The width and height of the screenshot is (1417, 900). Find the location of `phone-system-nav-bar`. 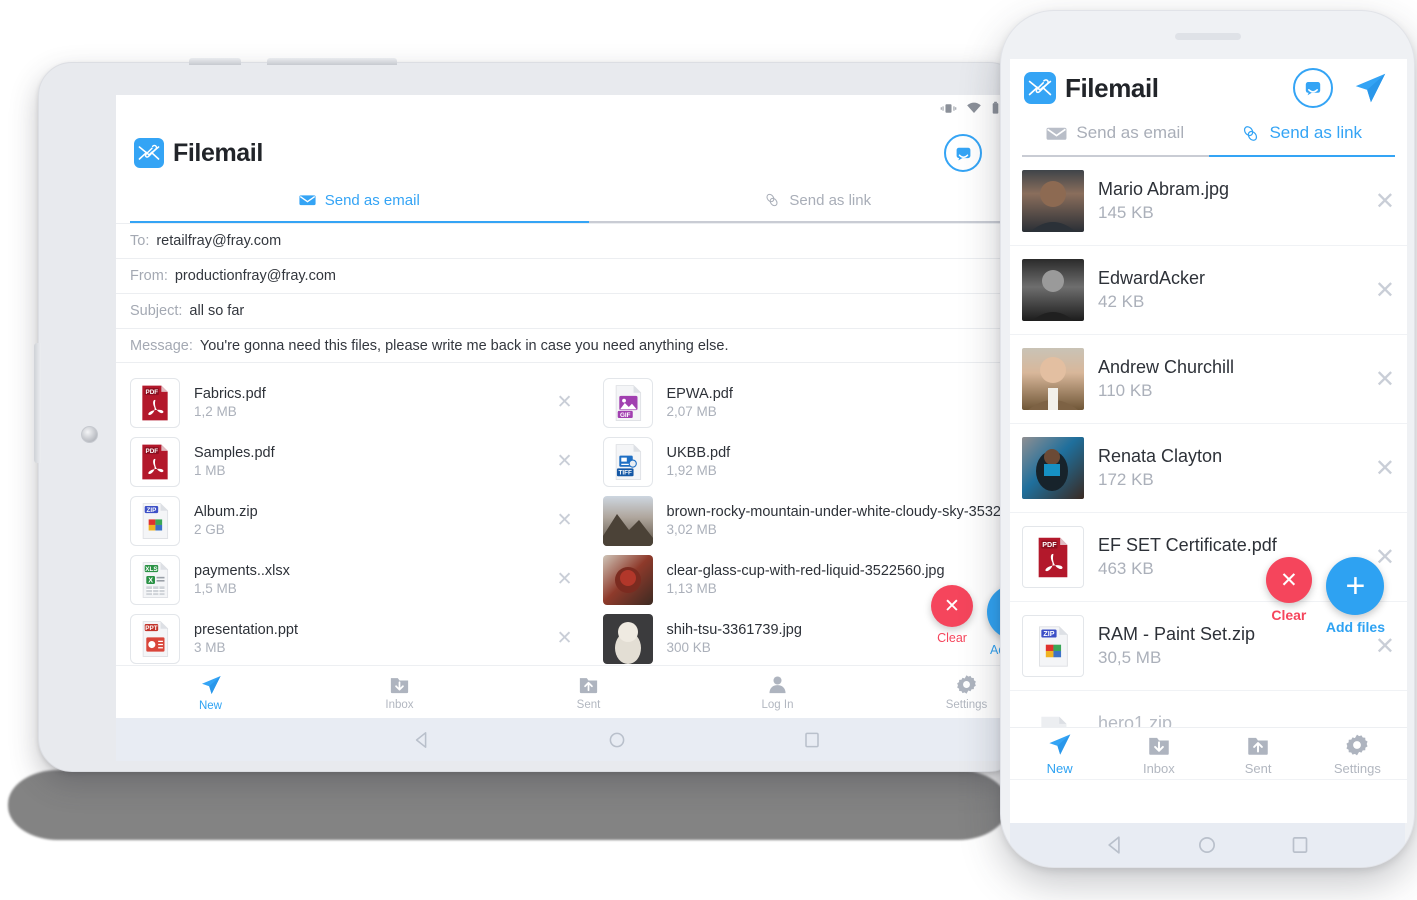

phone-system-nav-bar is located at coordinates (1207, 845).